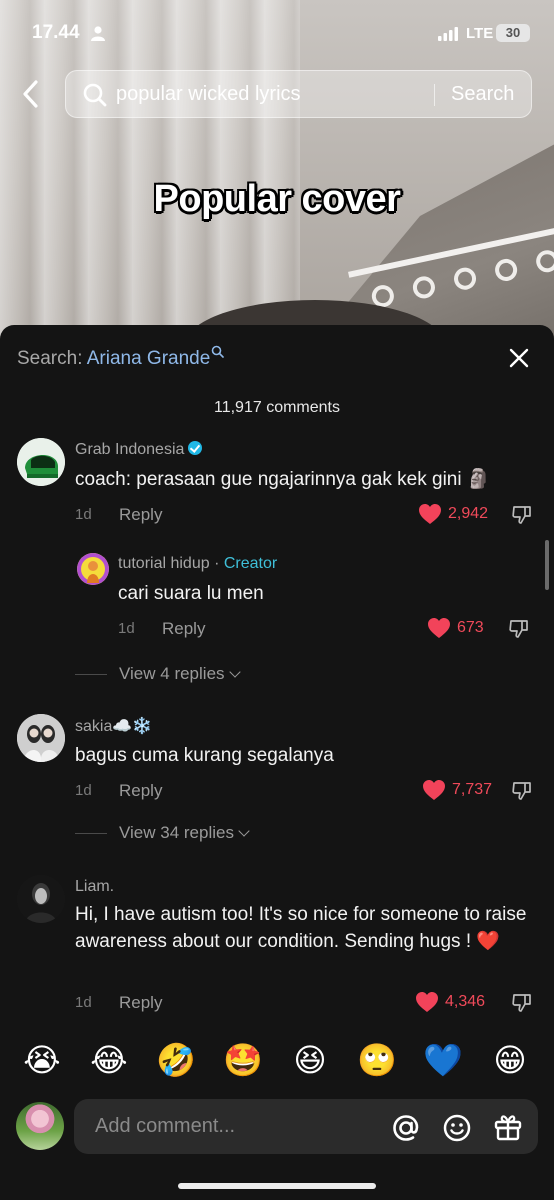  I want to click on emoji-tears-of-joy: 😂, so click(109, 1060).